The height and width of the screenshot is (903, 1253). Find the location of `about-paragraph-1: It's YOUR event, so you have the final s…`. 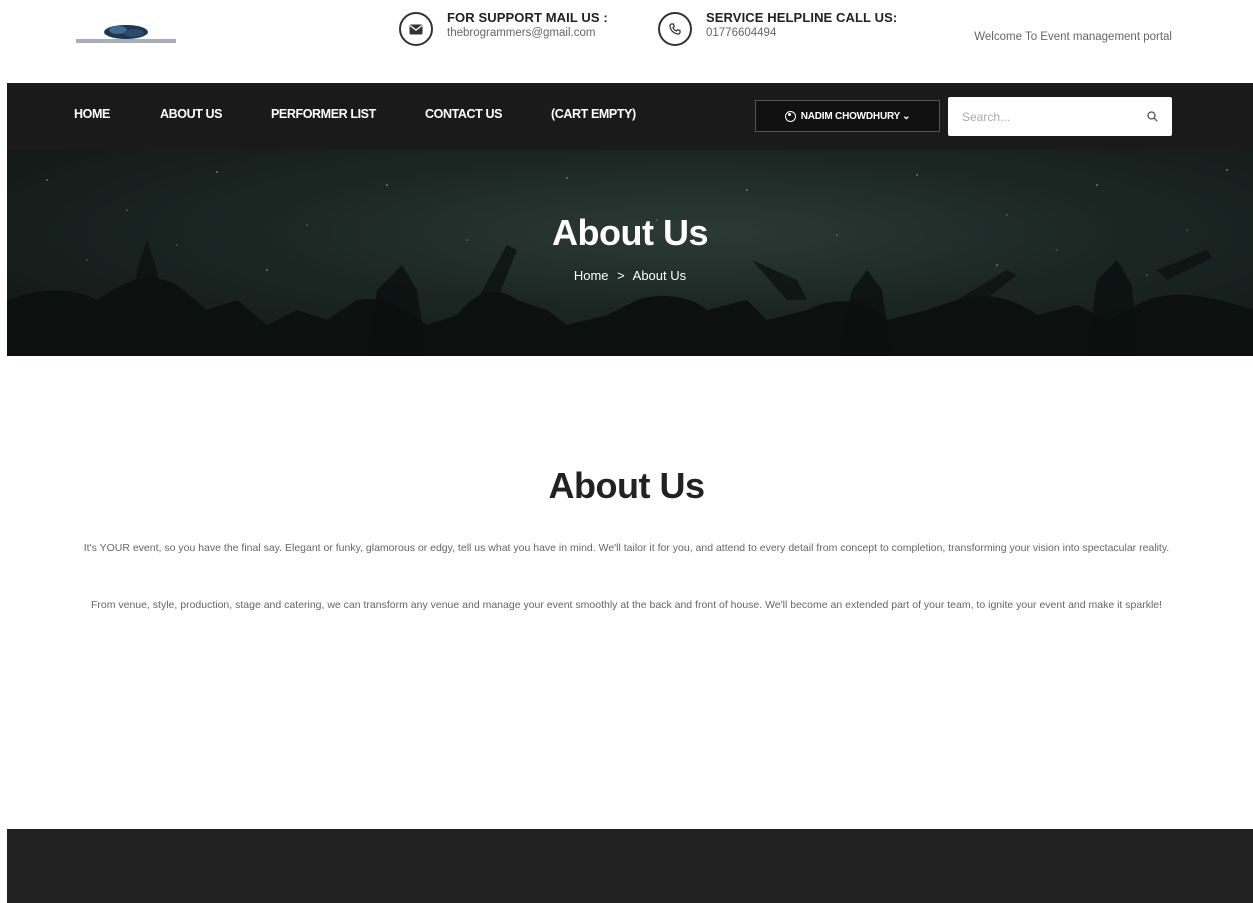

about-paragraph-1: It's YOUR event, so you have the final s… is located at coordinates (626, 548).